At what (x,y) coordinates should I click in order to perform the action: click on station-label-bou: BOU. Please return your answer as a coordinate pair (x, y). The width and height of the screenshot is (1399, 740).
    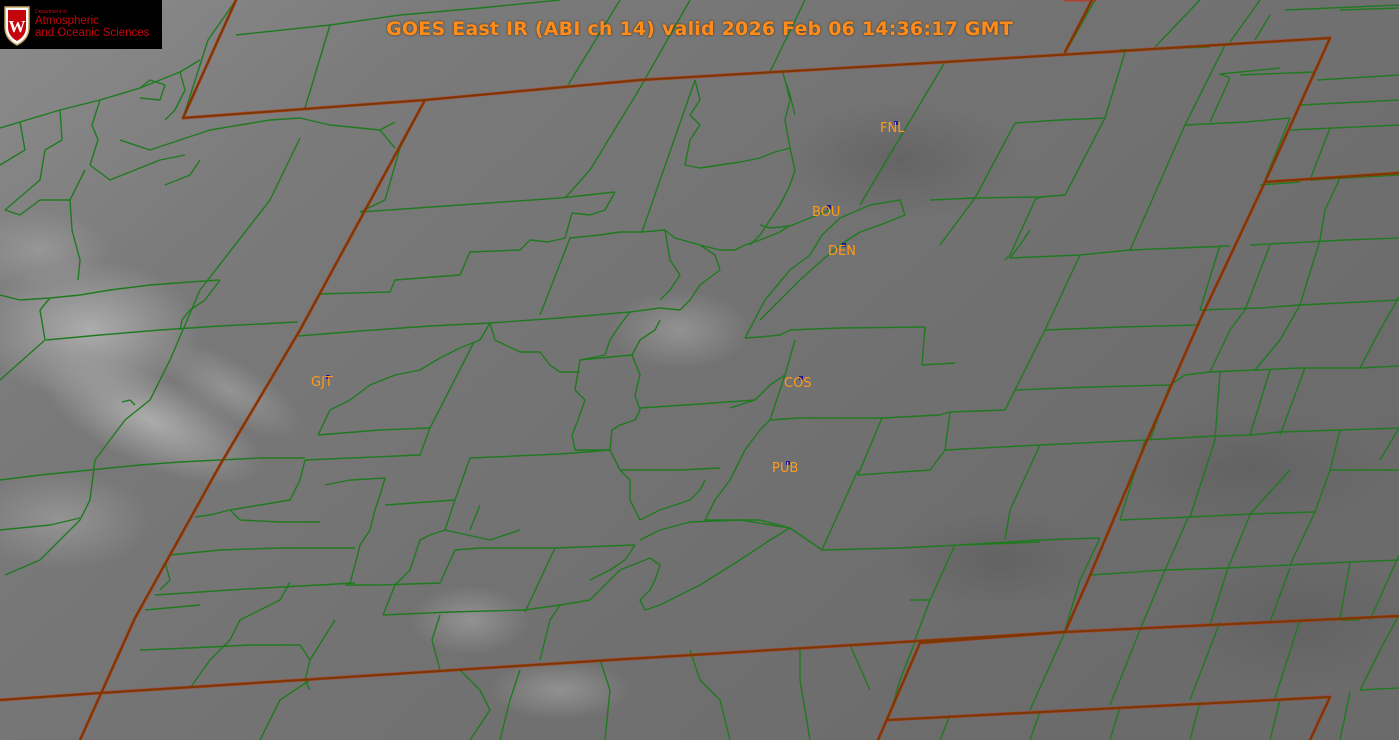
    Looking at the image, I should click on (826, 212).